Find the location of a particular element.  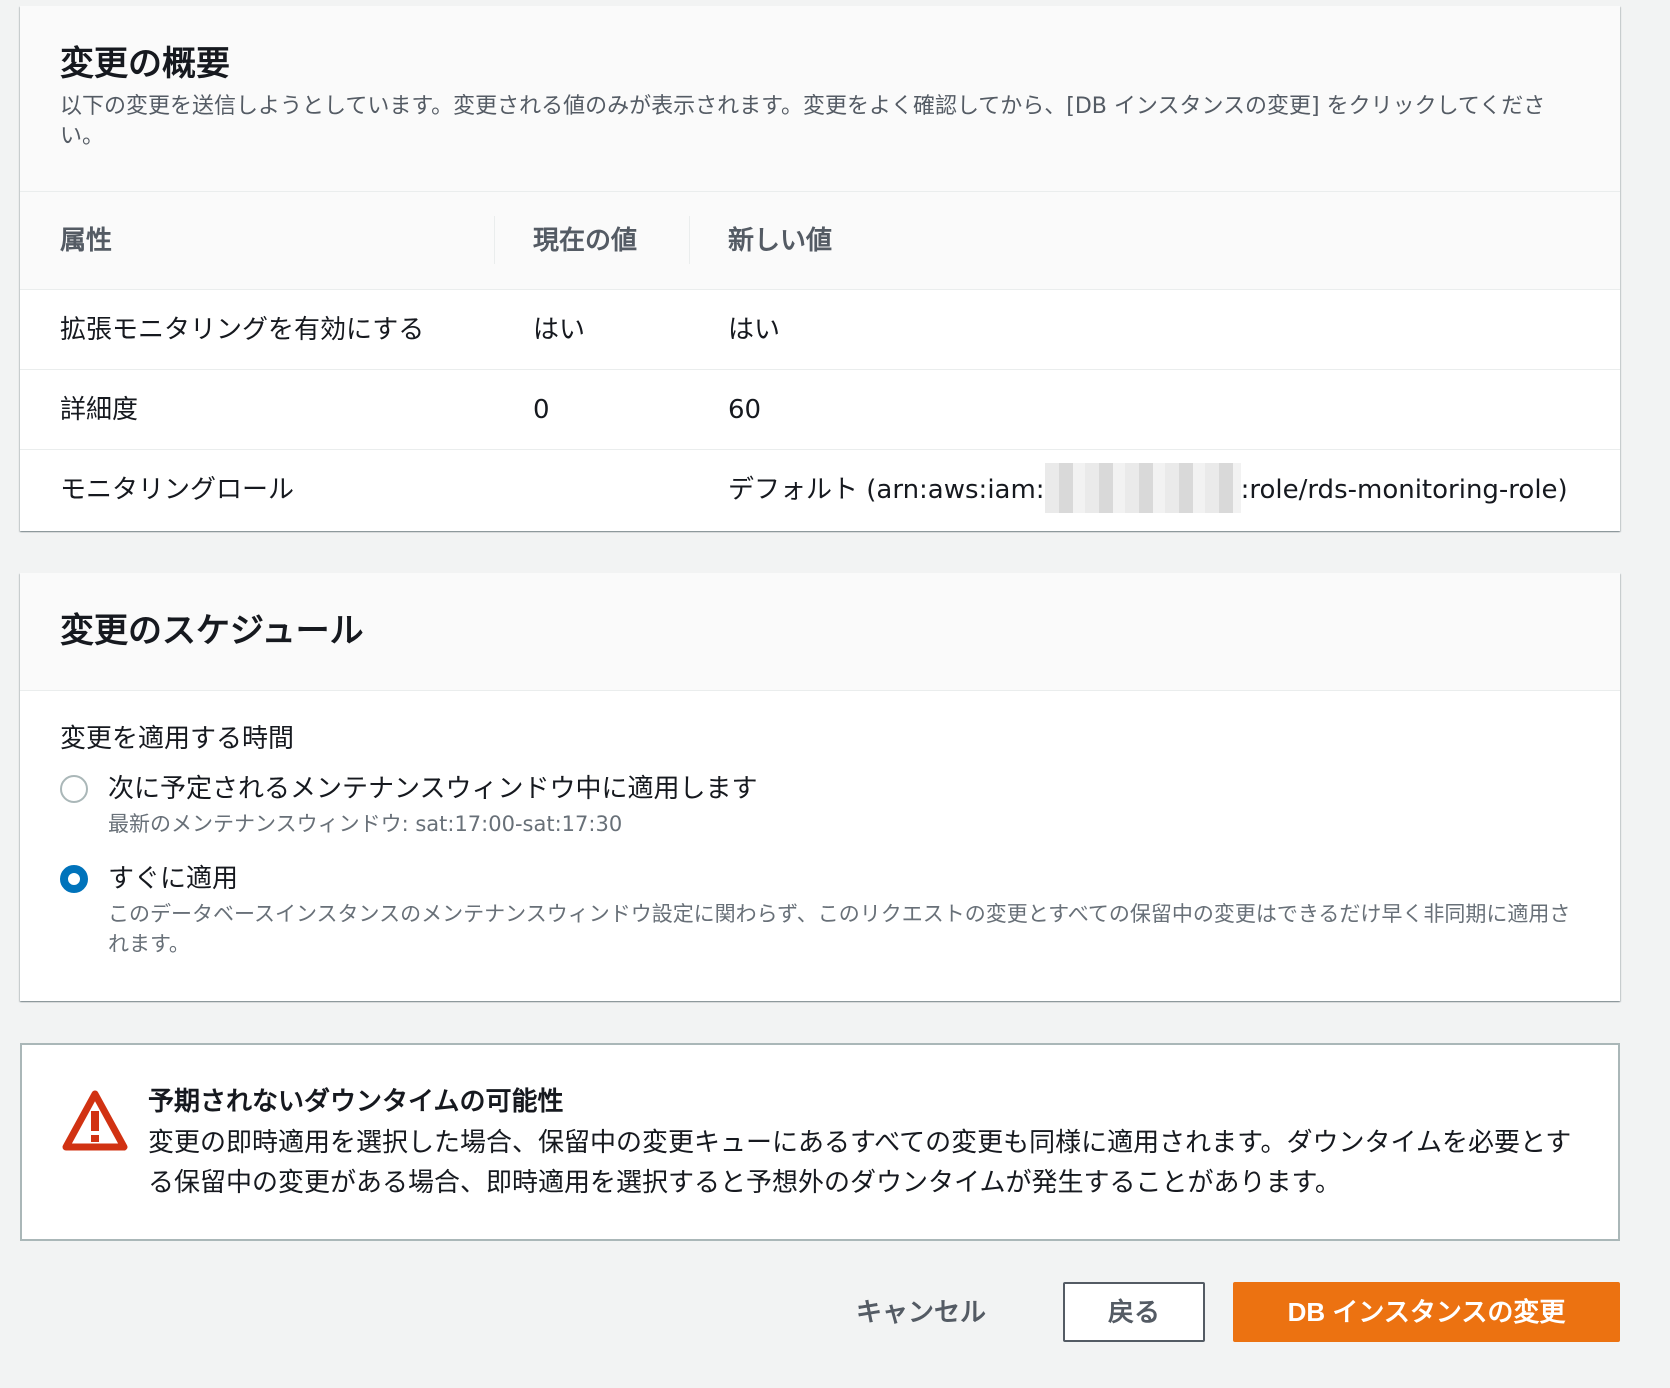

back-button: 戻る is located at coordinates (1134, 1312).